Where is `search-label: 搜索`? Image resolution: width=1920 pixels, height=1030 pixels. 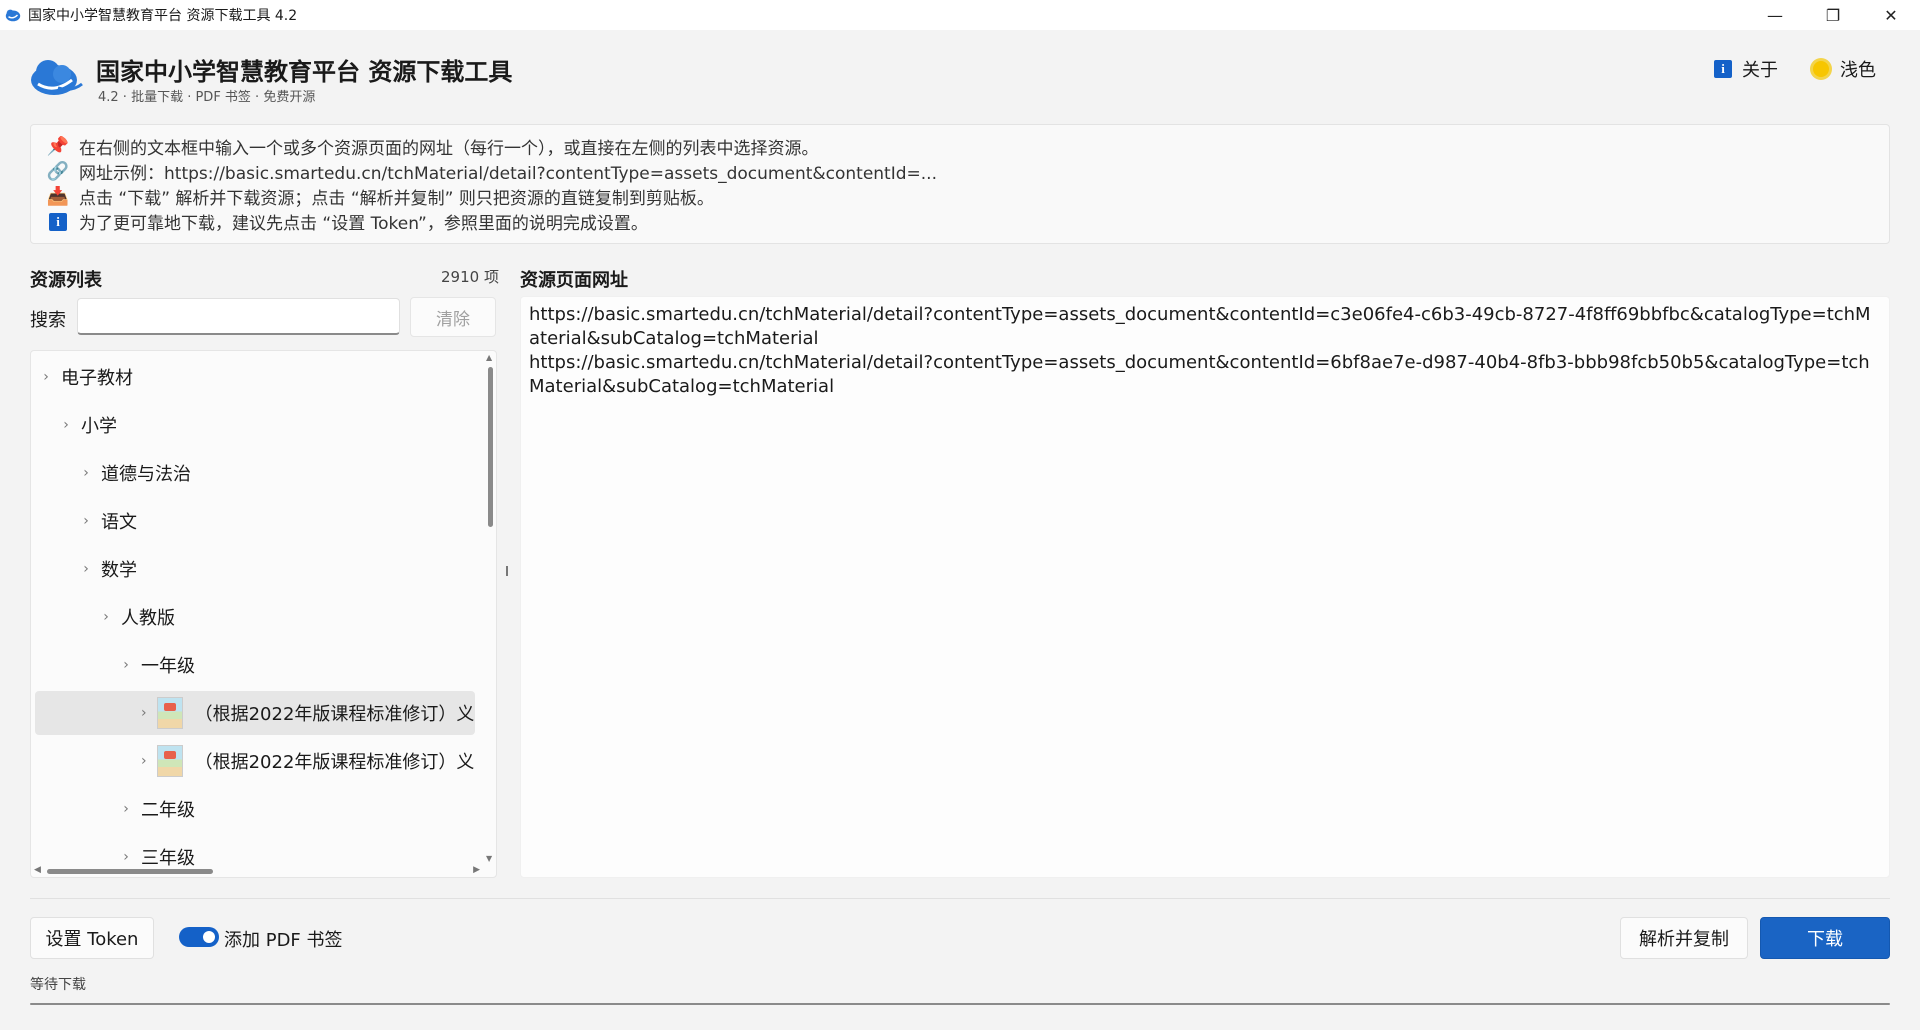 search-label: 搜索 is located at coordinates (48, 320).